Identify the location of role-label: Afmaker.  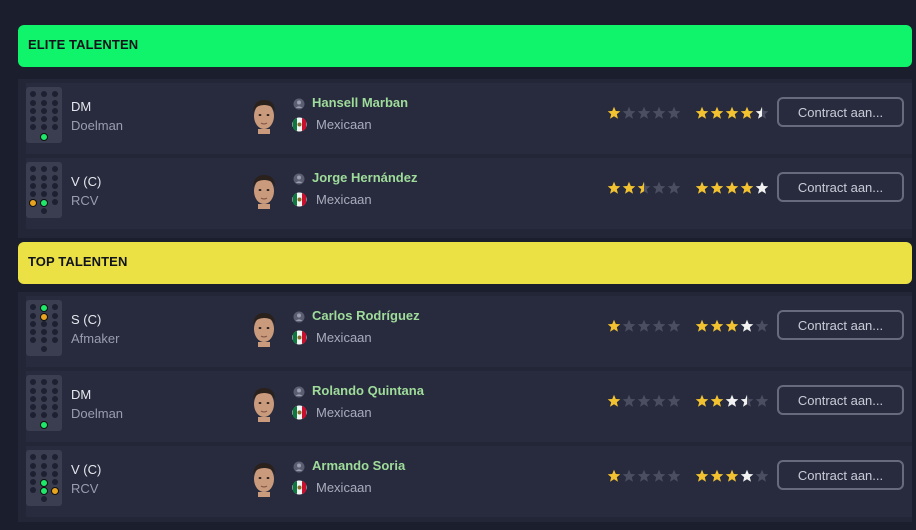
(95, 338).